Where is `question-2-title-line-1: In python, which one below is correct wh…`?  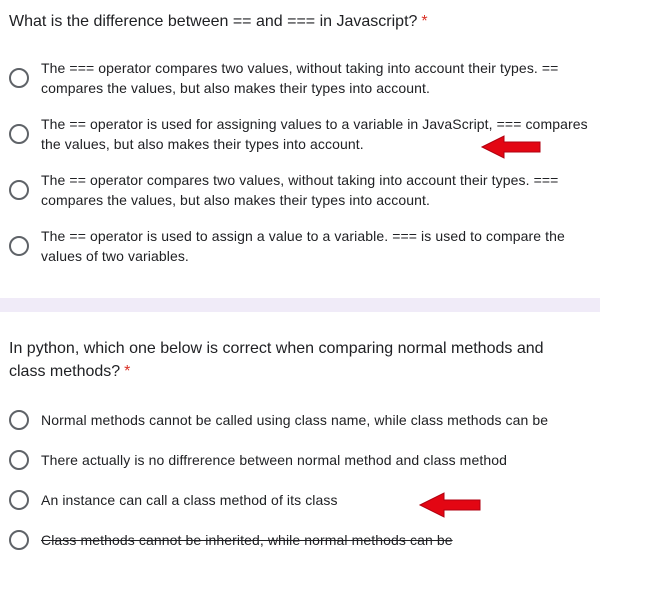
question-2-title-line-1: In python, which one below is correct wh… is located at coordinates (276, 348).